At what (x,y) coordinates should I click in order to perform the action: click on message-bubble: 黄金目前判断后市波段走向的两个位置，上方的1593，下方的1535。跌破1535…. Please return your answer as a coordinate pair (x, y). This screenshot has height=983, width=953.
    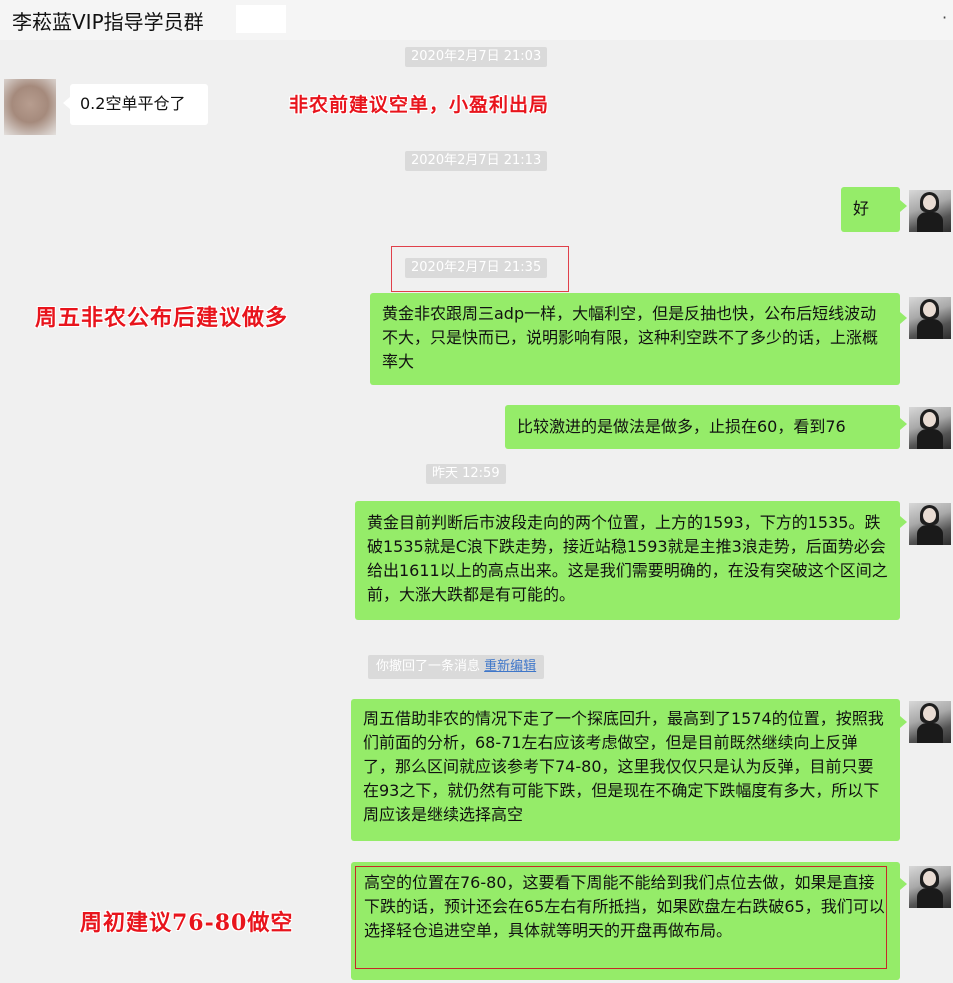
    Looking at the image, I should click on (627, 560).